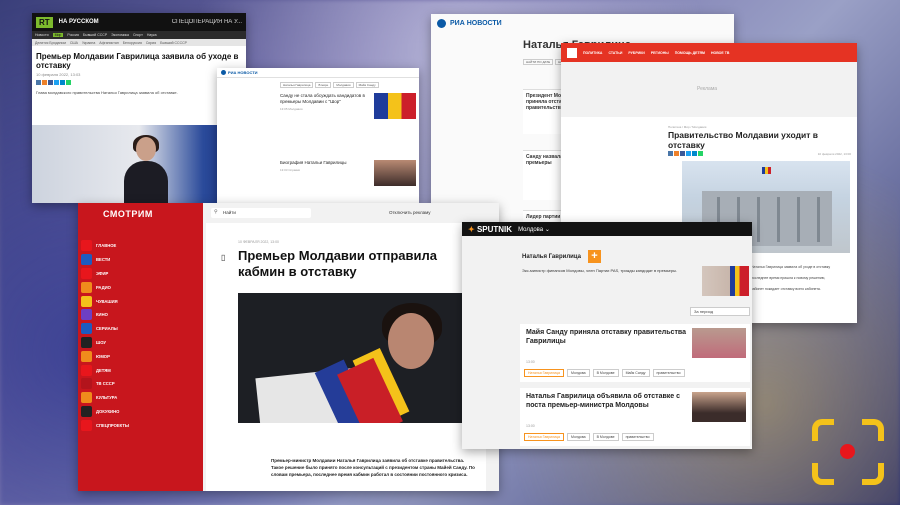 This screenshot has width=900, height=505. I want to click on rt-nav-item: Экономика, so click(120, 35).